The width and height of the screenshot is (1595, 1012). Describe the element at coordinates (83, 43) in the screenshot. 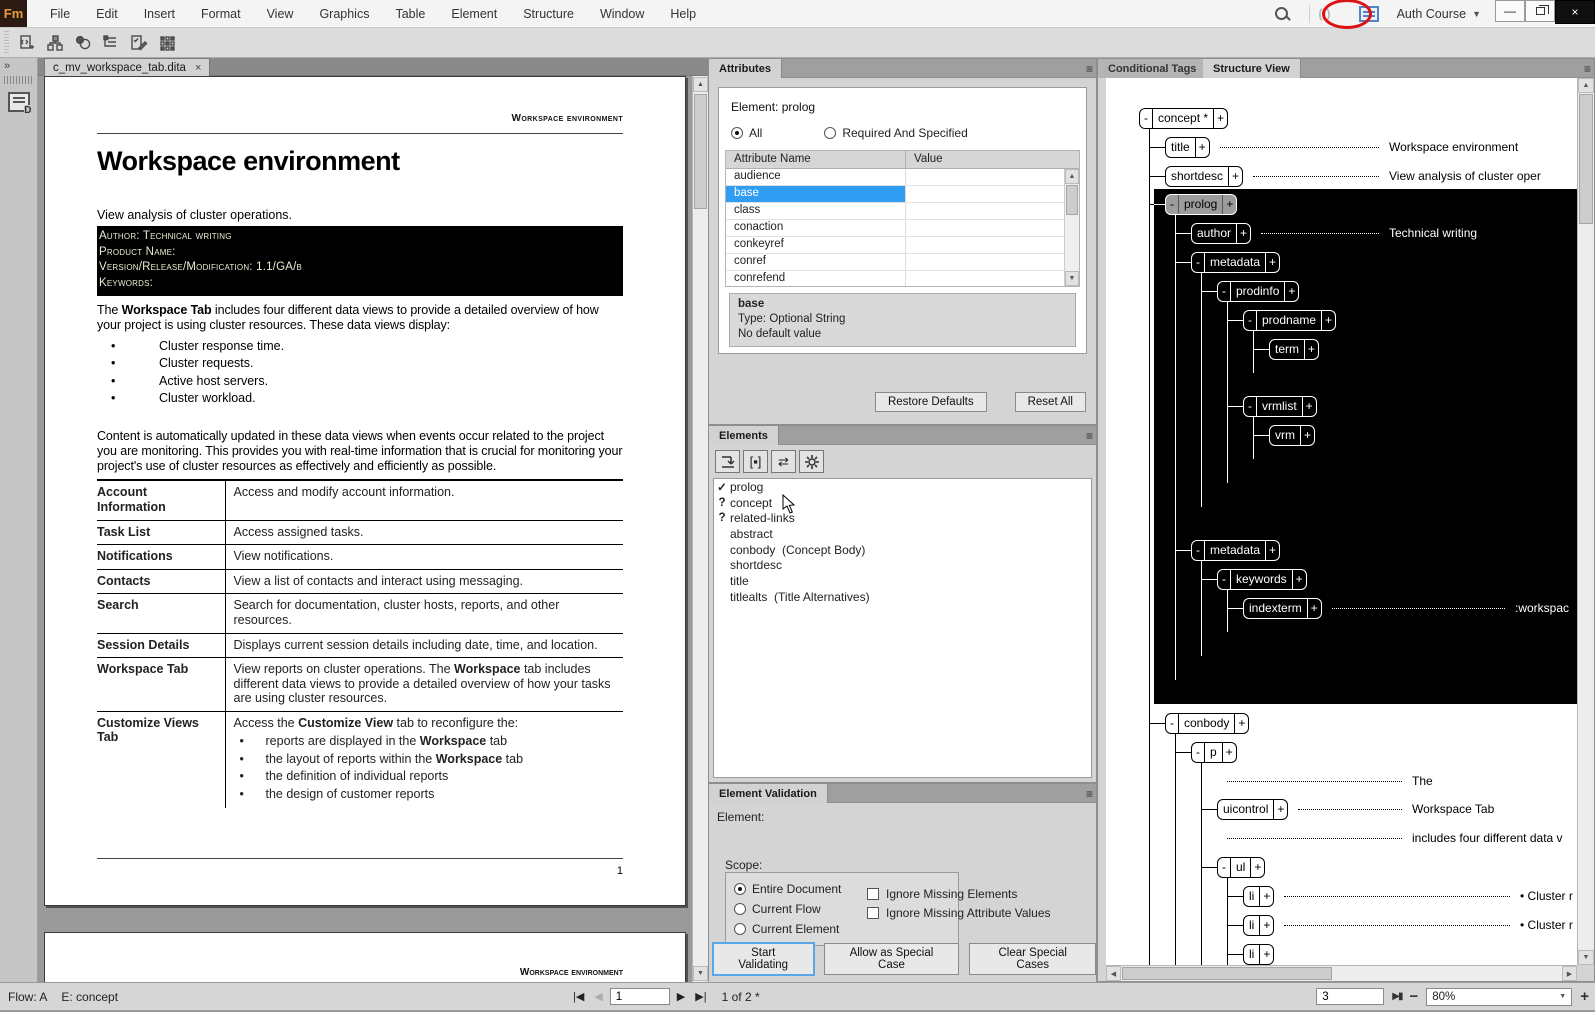

I see `graphics-icon` at that location.